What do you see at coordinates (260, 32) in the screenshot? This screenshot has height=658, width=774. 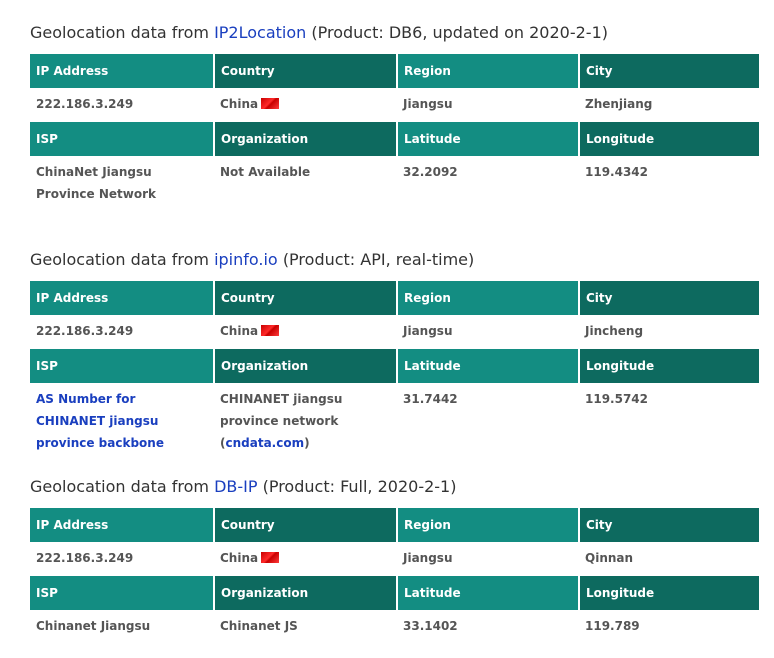 I see `source-link-ip2location: IP2Location` at bounding box center [260, 32].